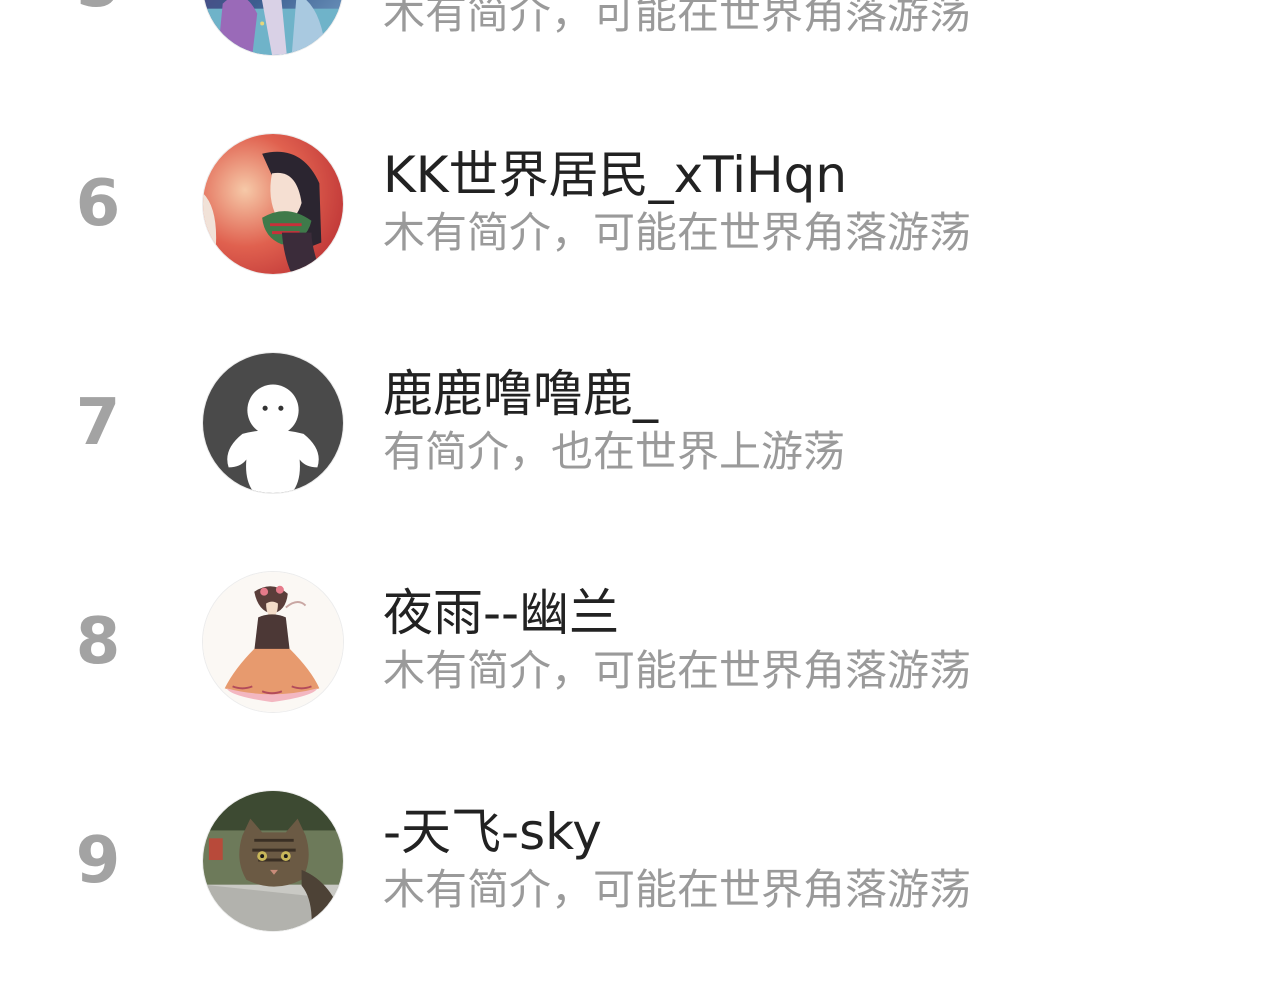 The image size is (1280, 999). I want to click on user-name: KK世界居民_xTiHqn, so click(615, 175).